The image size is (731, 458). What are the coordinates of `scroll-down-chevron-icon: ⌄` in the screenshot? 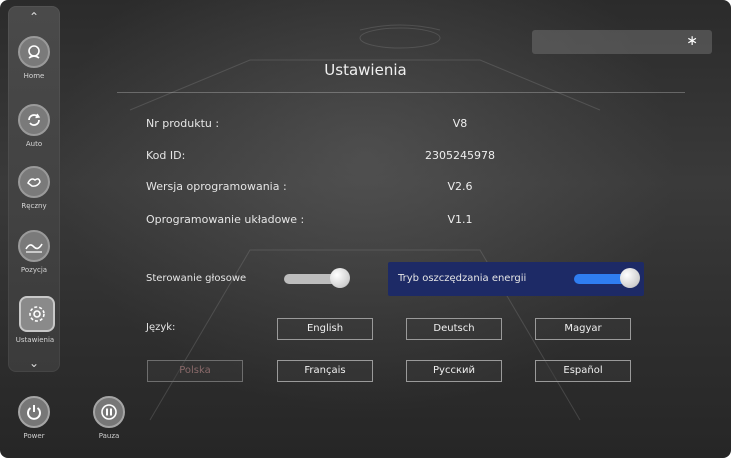 It's located at (34, 363).